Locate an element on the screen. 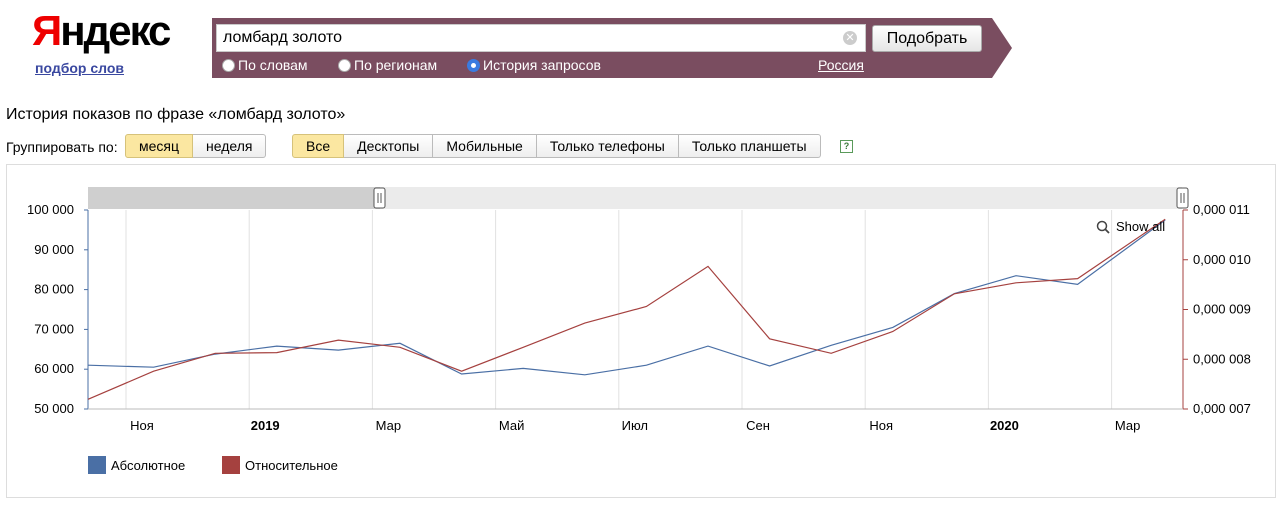  yandex-logo: Яндекс is located at coordinates (101, 30).